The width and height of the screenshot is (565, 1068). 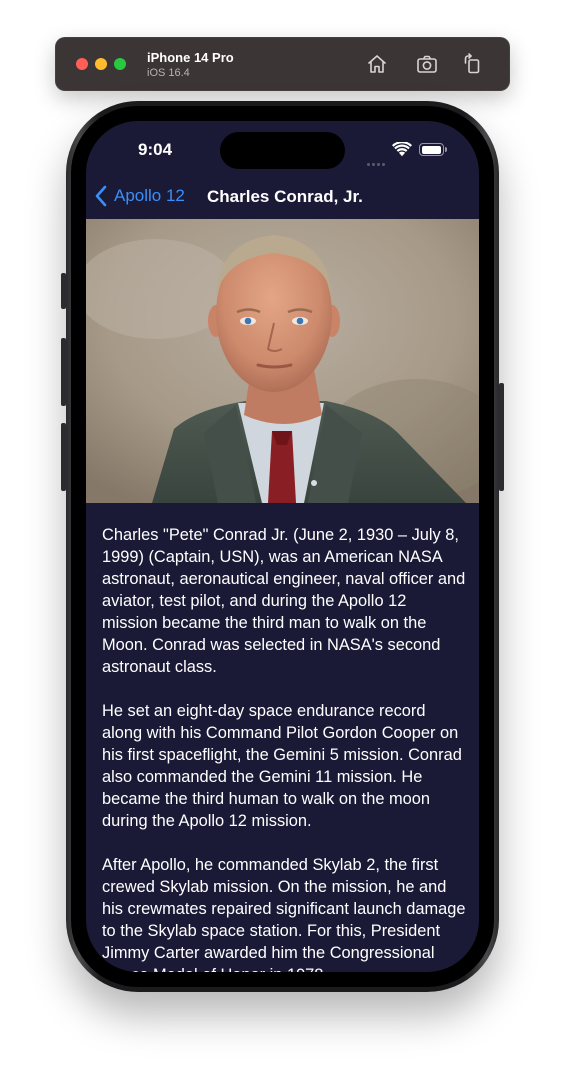 I want to click on rotate-icon, so click(x=472, y=64).